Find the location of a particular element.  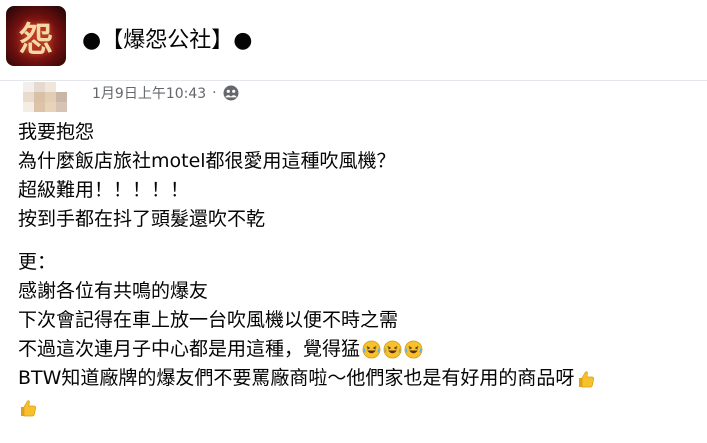

friends-icon is located at coordinates (231, 93).